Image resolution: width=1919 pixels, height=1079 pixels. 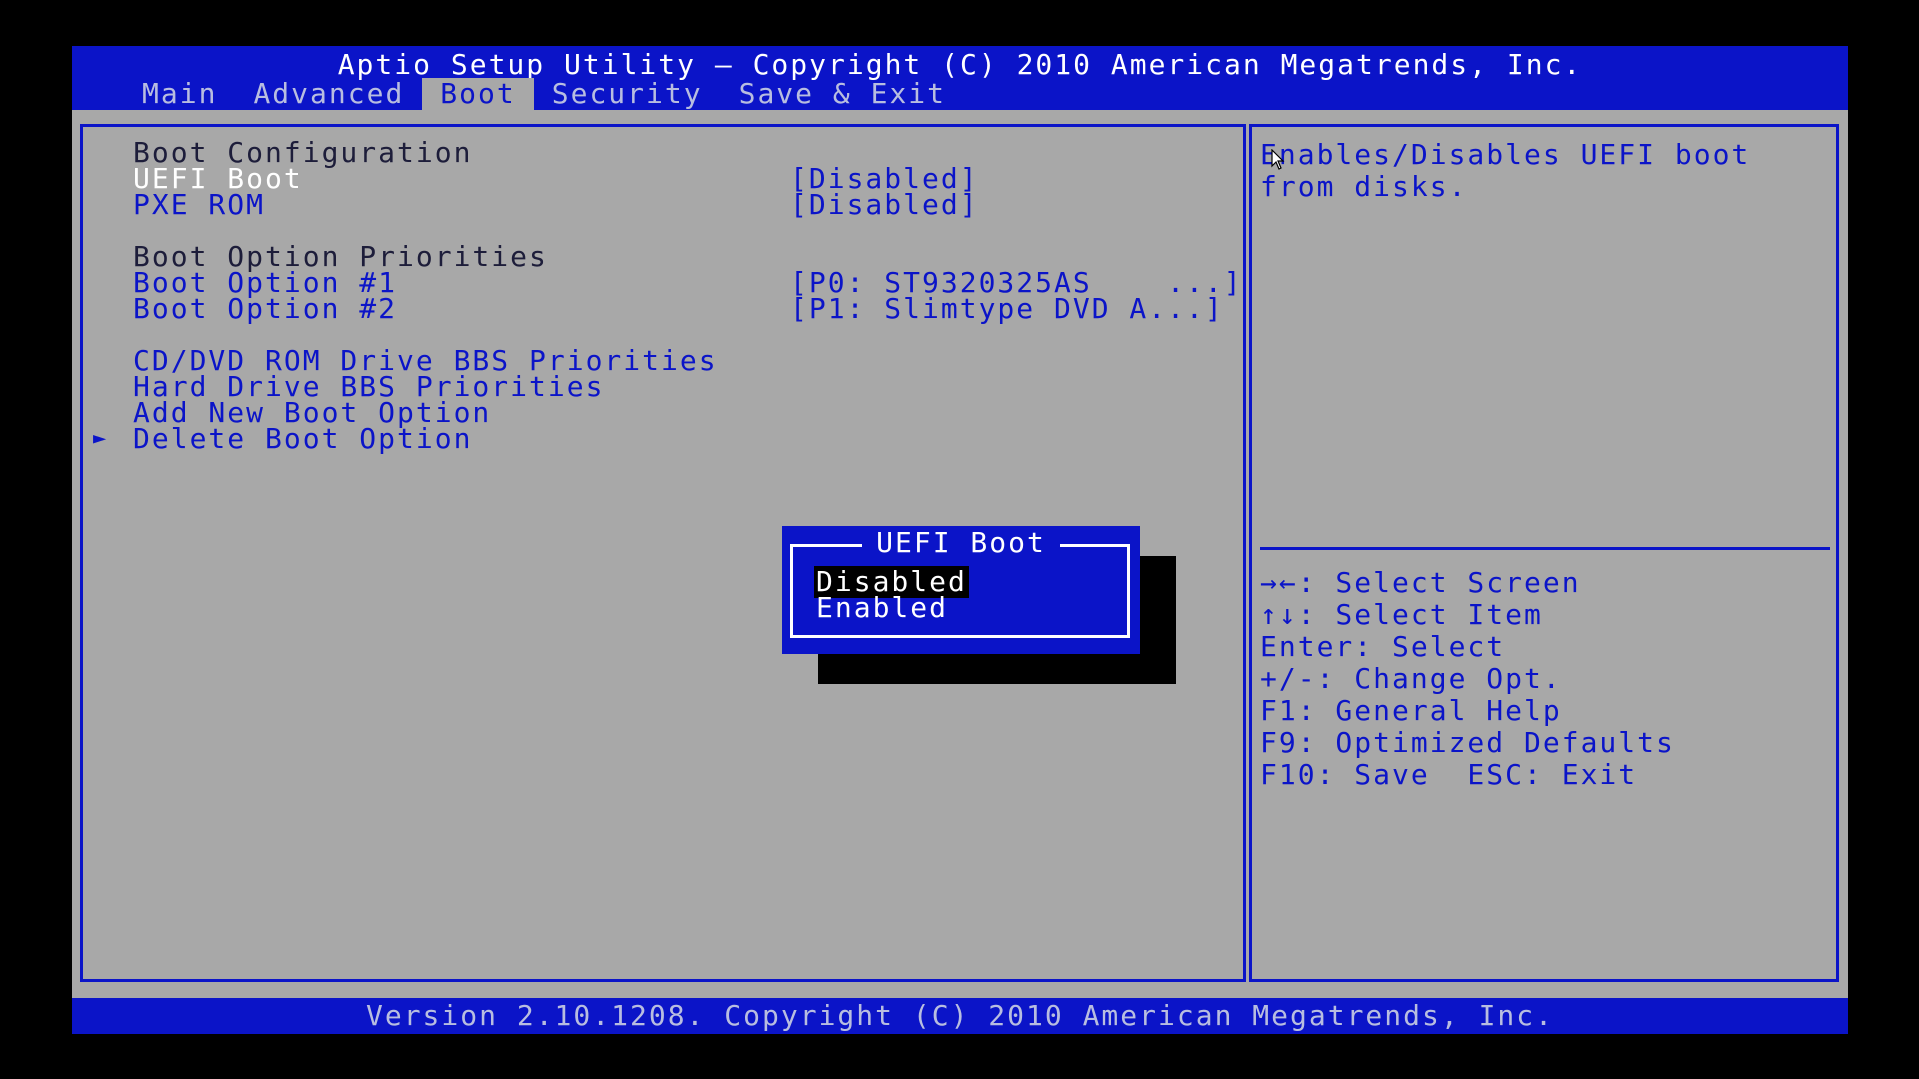 What do you see at coordinates (882, 608) in the screenshot?
I see `popup-option-enabled: Enabled` at bounding box center [882, 608].